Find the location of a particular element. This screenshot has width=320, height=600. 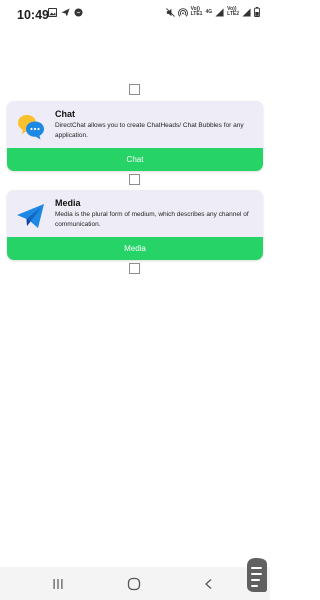

watermark-logo is located at coordinates (257, 575).